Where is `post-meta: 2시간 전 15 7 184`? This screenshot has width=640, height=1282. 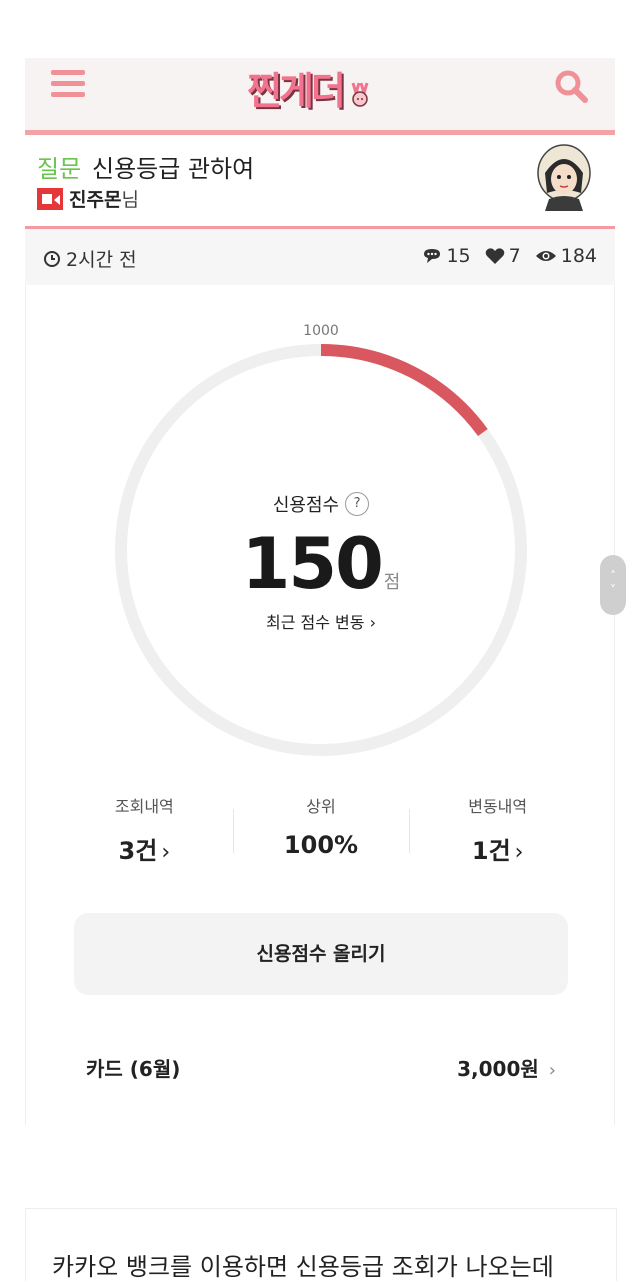 post-meta: 2시간 전 15 7 184 is located at coordinates (320, 257).